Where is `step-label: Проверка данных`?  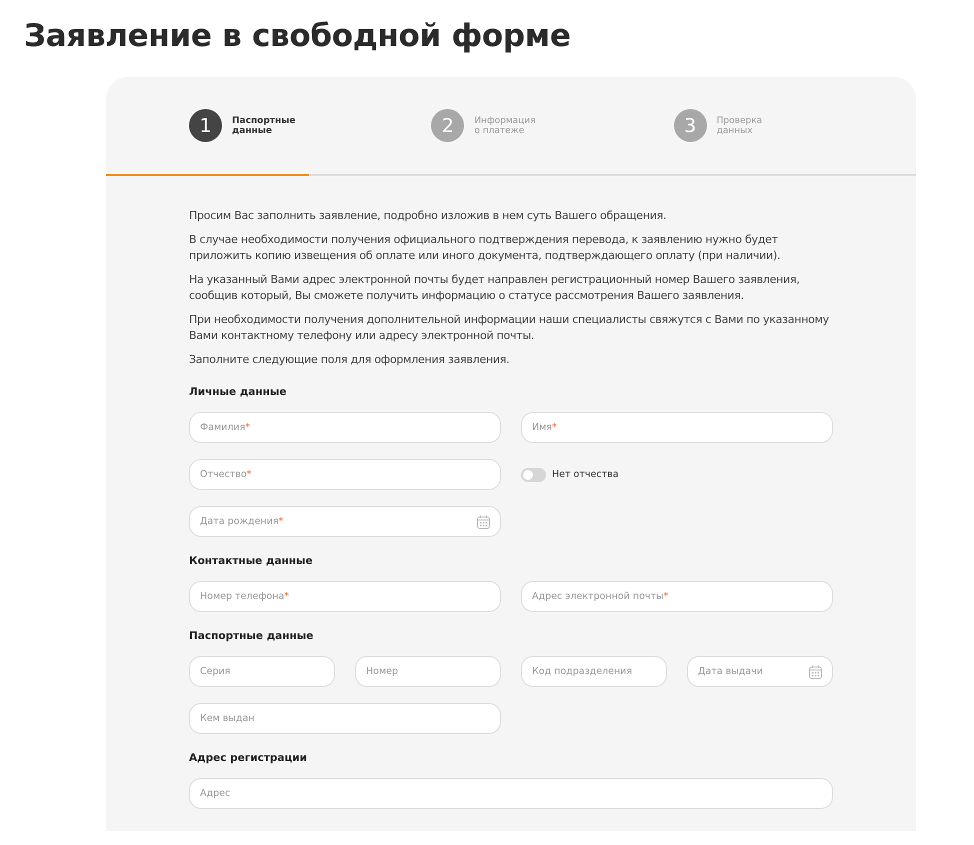 step-label: Проверка данных is located at coordinates (746, 126).